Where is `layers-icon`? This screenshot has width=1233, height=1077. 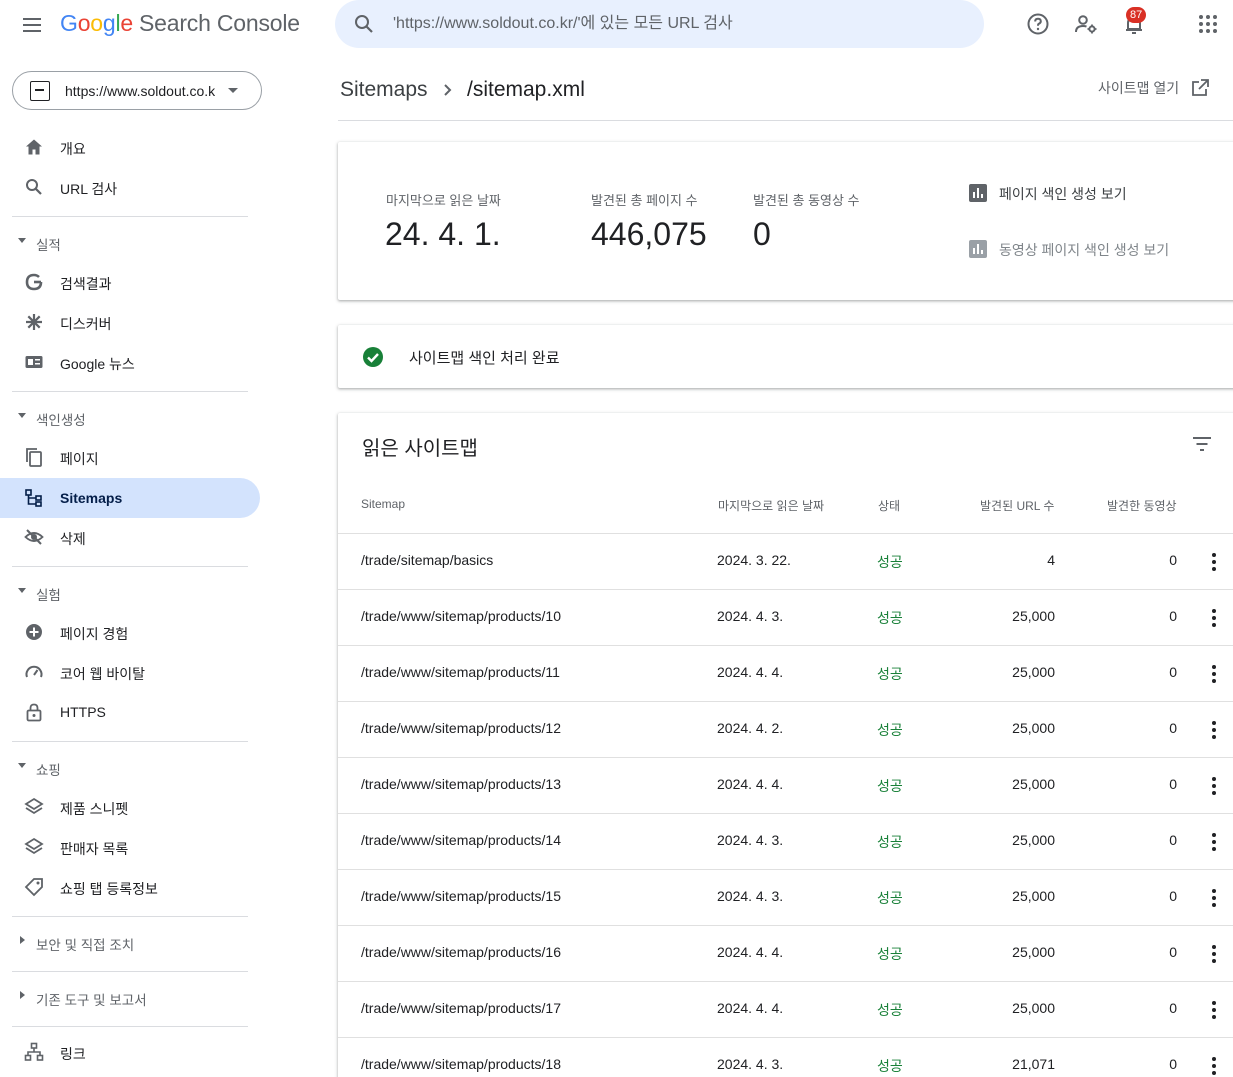
layers-icon is located at coordinates (34, 806).